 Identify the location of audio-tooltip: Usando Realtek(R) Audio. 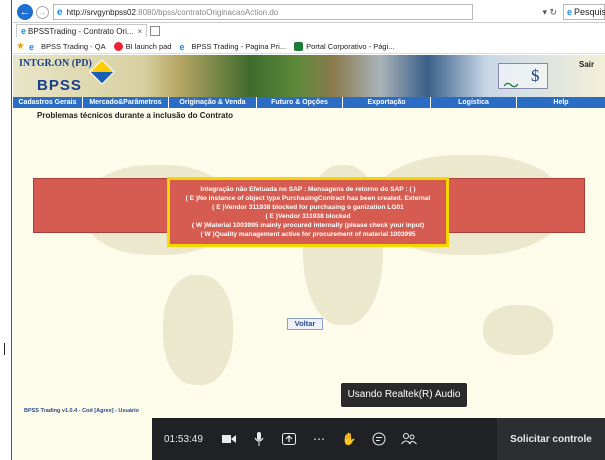
(404, 395).